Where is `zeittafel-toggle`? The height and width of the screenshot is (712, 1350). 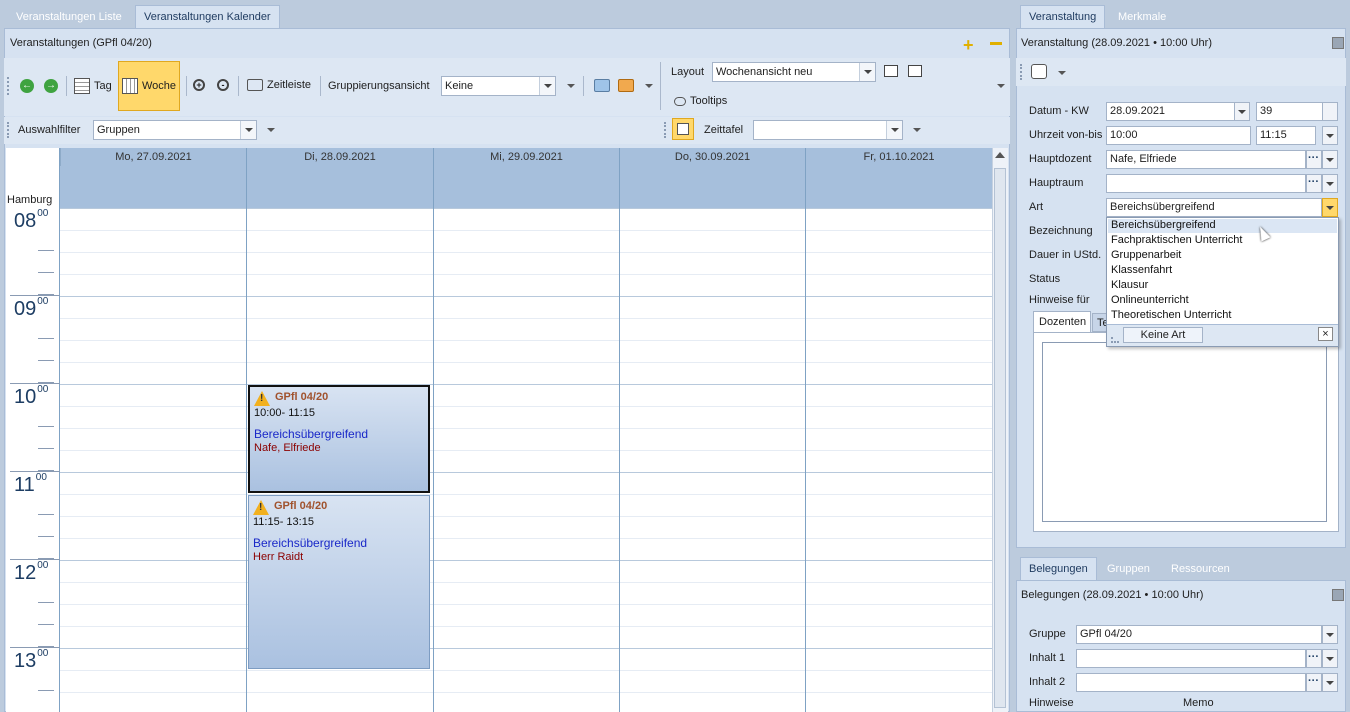 zeittafel-toggle is located at coordinates (683, 129).